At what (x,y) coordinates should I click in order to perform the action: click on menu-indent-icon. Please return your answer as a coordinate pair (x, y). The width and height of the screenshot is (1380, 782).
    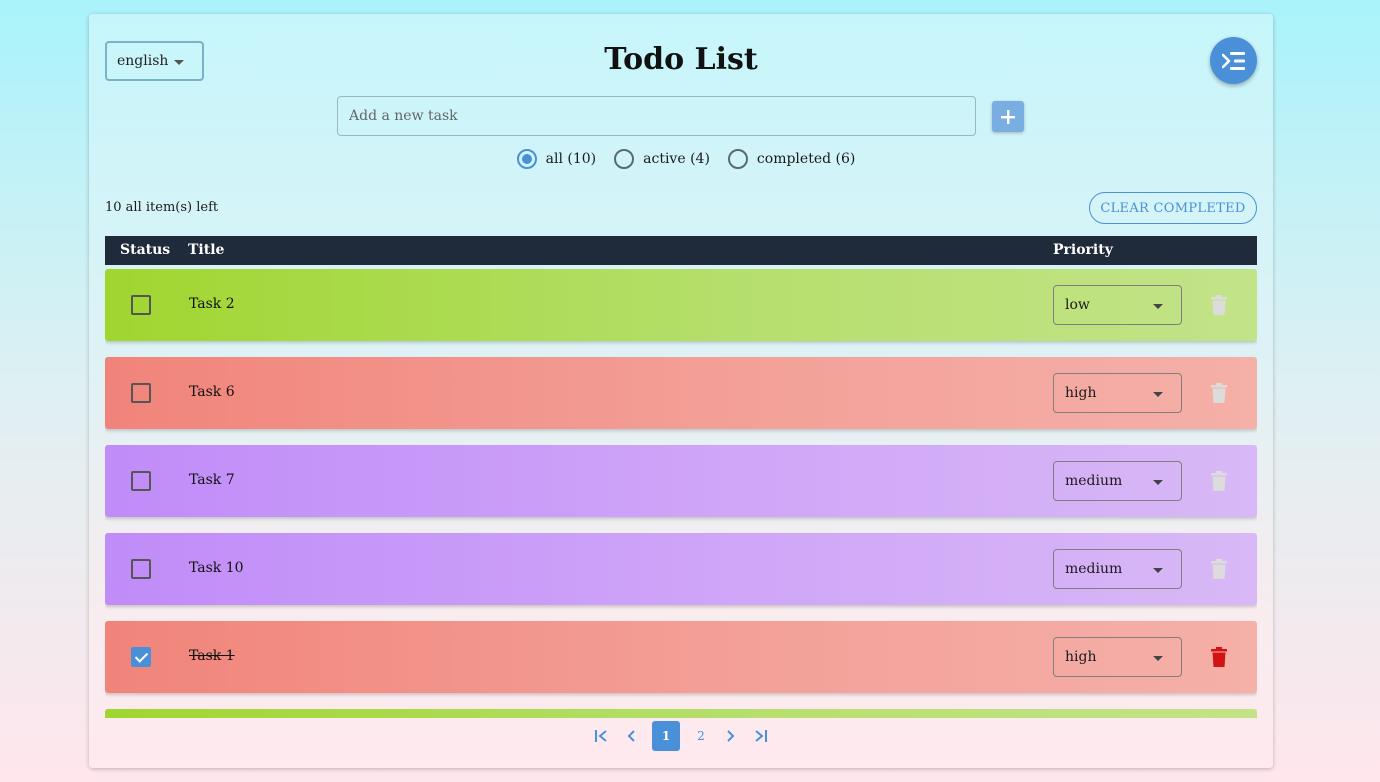
    Looking at the image, I should click on (1233, 60).